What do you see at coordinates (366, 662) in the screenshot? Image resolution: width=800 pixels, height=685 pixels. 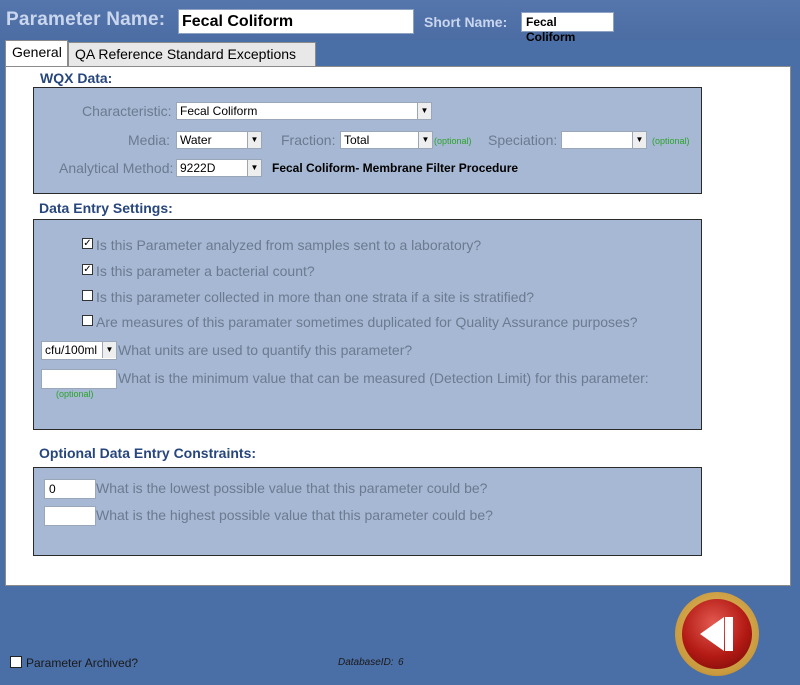 I see `database-id-label: DatabaseID:` at bounding box center [366, 662].